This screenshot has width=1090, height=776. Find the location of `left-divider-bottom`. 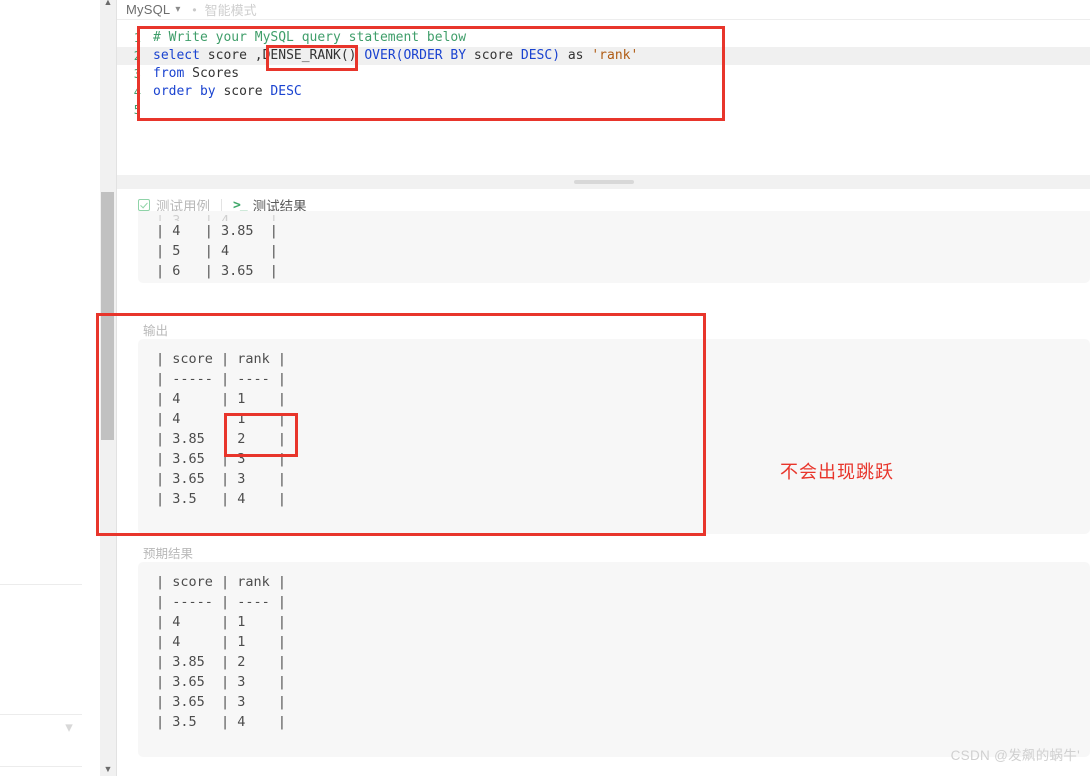

left-divider-bottom is located at coordinates (41, 714).